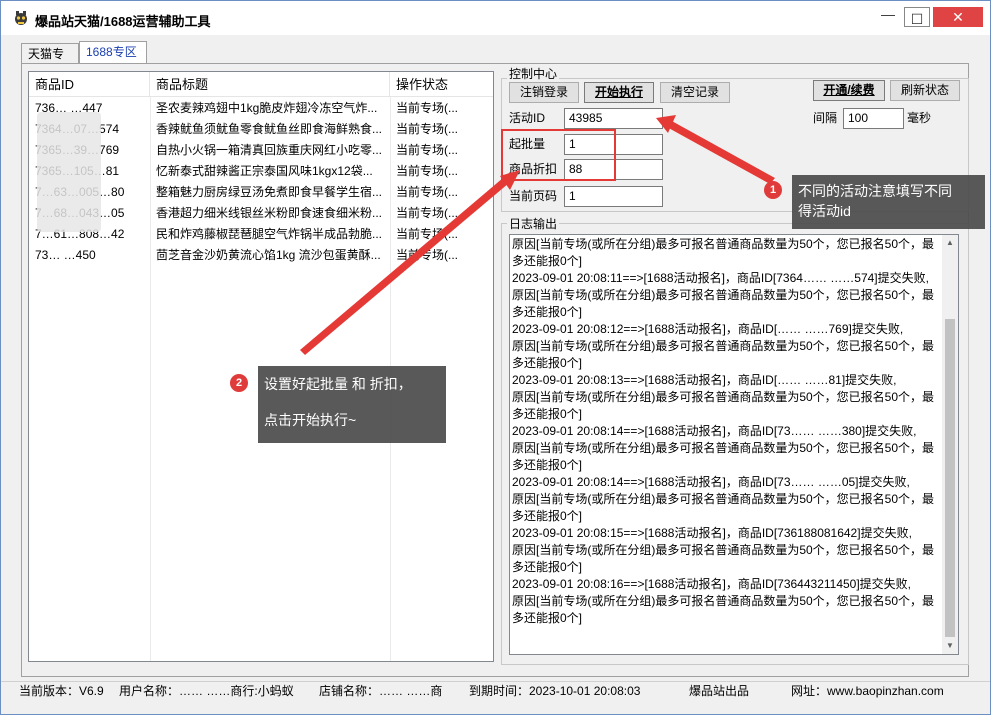  I want to click on callout-1-line1: 不同的活动注意填写不同, so click(875, 191).